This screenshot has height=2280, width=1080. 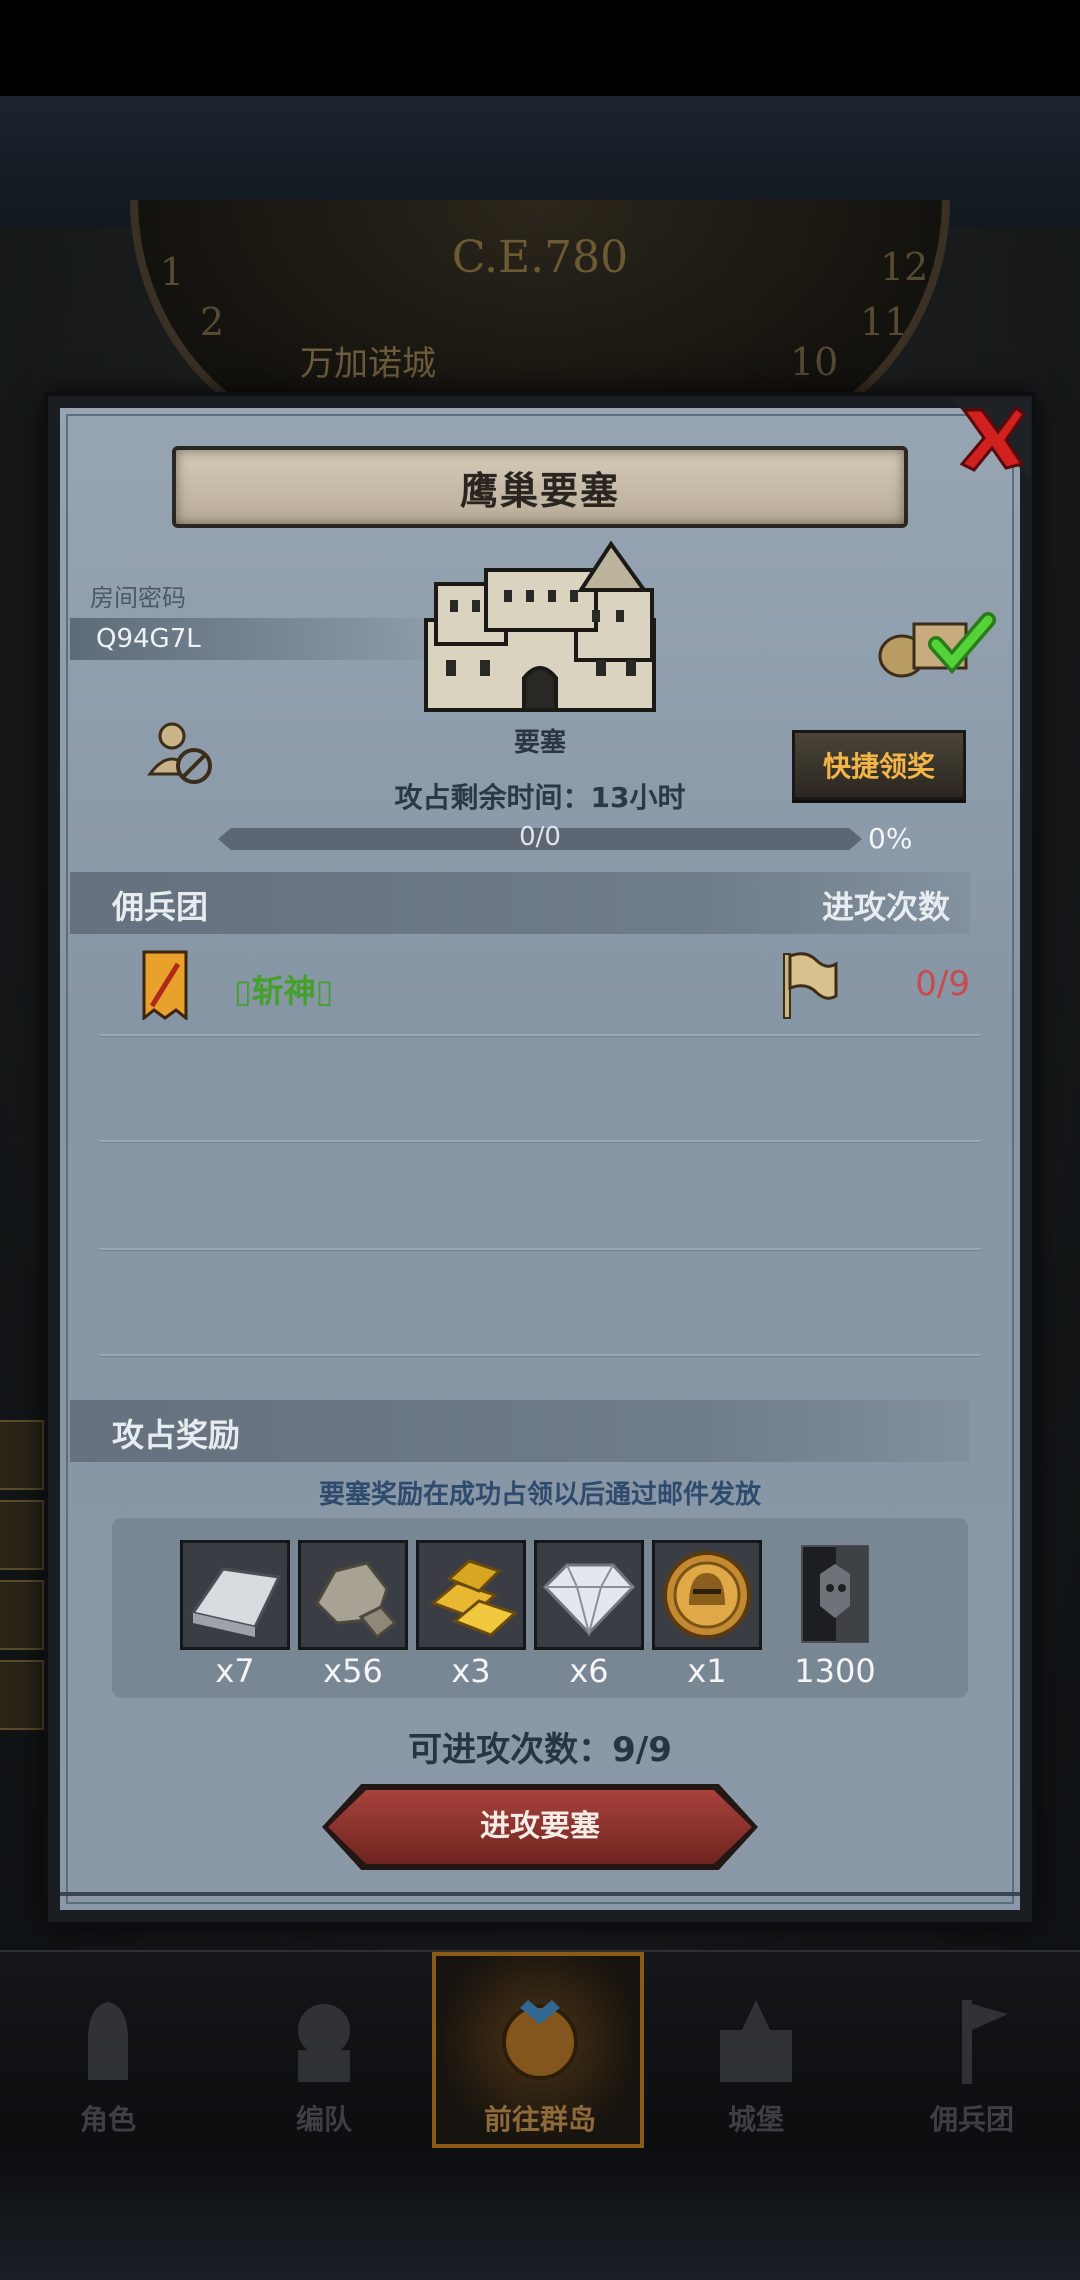 I want to click on gold-bar-icon, so click(x=471, y=1595).